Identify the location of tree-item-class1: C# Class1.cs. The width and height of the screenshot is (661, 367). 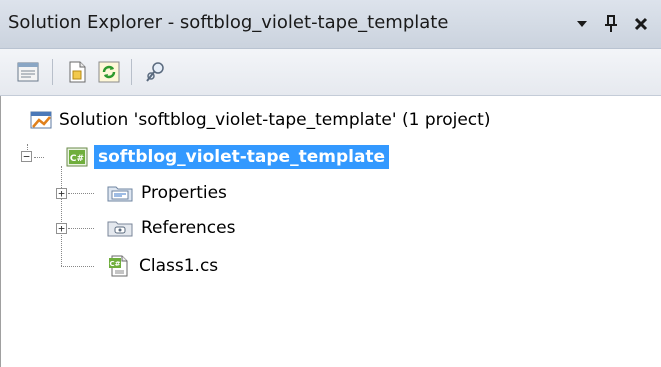
(162, 266).